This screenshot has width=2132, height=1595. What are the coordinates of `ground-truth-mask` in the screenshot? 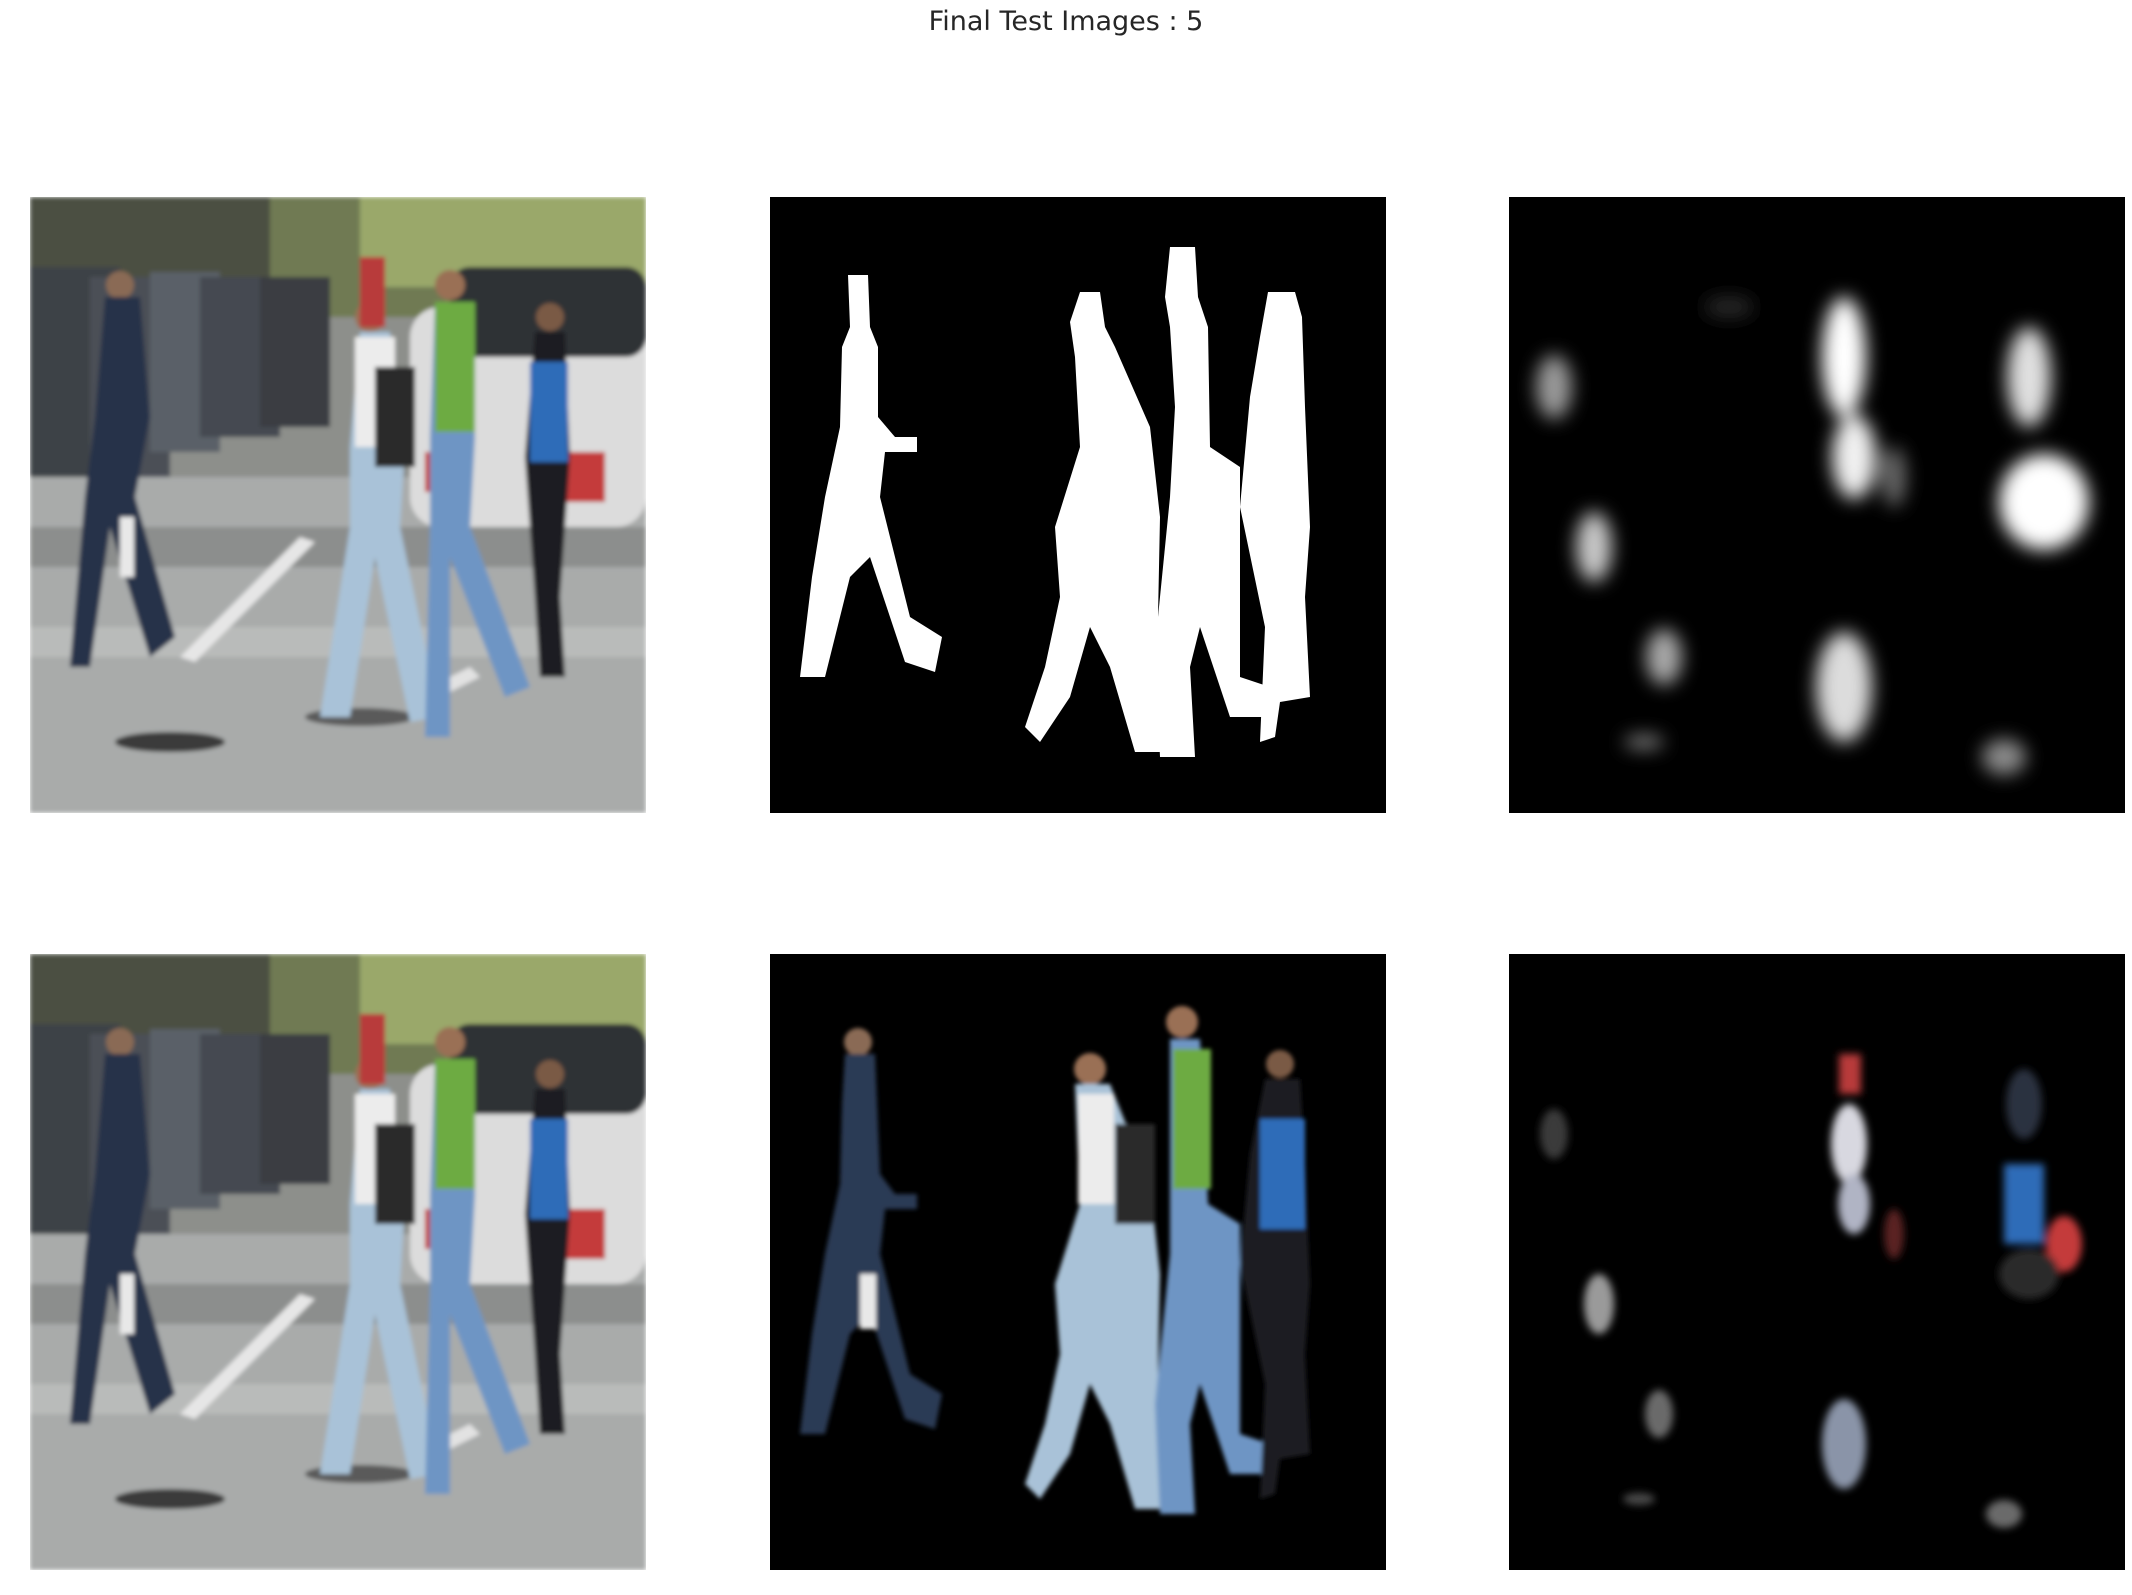 It's located at (1078, 505).